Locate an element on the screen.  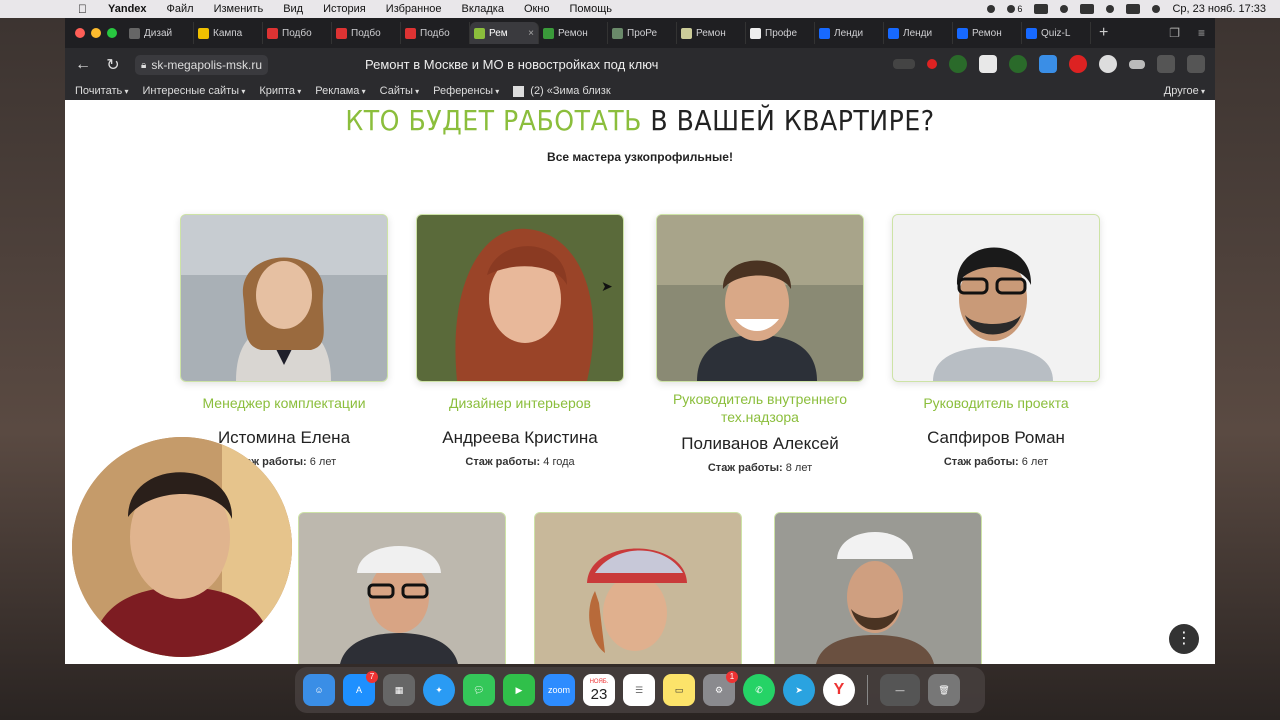
calculator-icon: ▦ is located at coordinates (399, 690).